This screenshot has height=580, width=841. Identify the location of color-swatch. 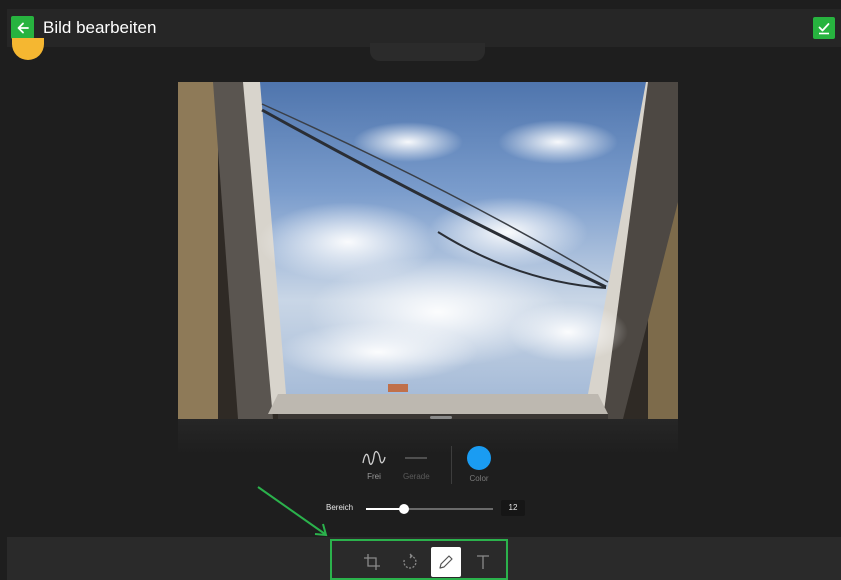
(479, 458).